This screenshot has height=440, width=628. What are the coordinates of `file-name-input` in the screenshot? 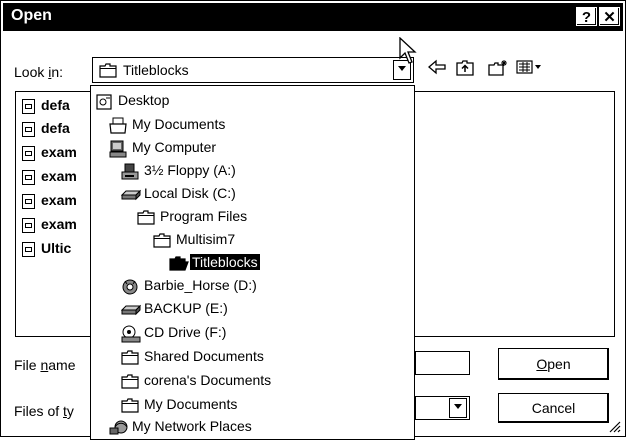 It's located at (442, 363).